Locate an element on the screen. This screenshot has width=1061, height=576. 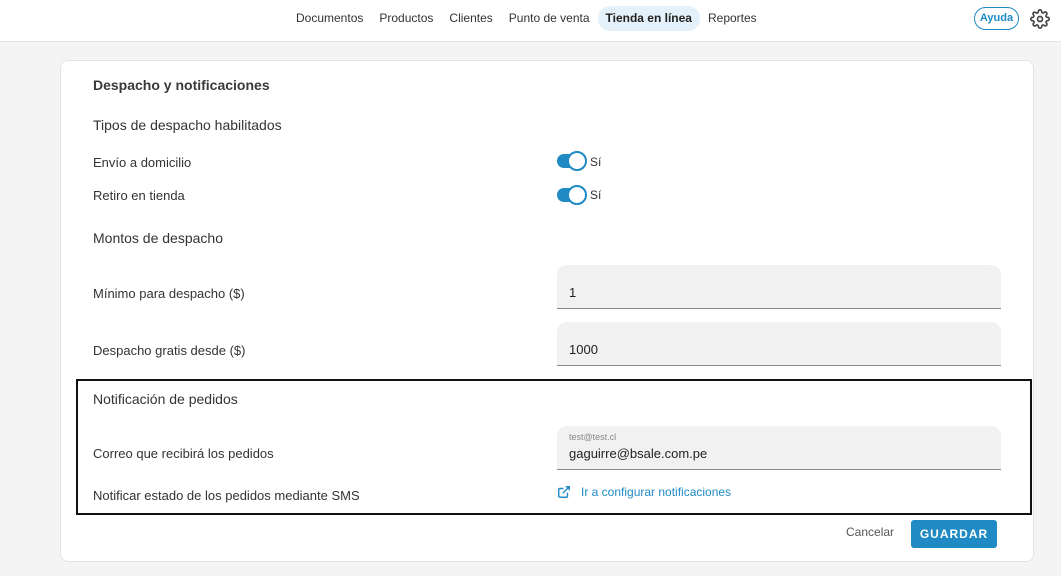
home-delivery-state: Sí is located at coordinates (596, 162).